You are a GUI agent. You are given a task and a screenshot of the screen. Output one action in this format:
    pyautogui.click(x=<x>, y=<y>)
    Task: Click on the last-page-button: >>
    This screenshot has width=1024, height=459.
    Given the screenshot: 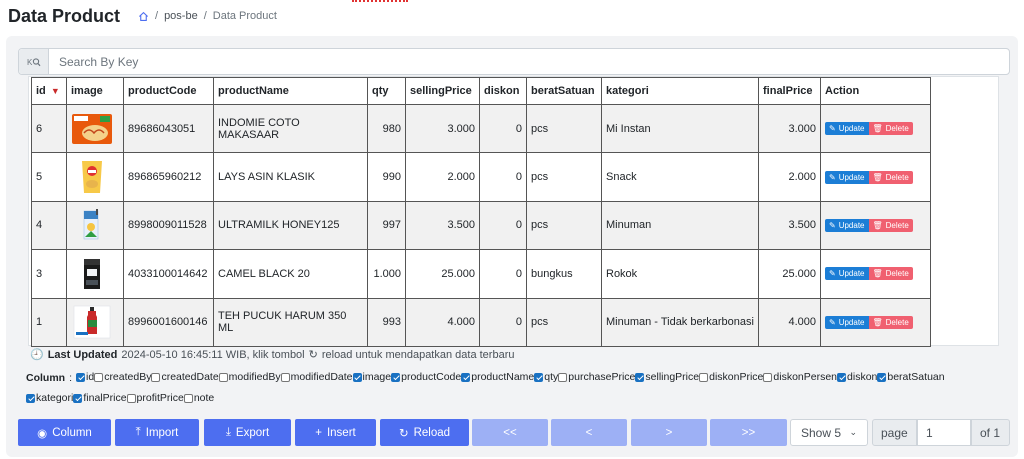 What is the action you would take?
    pyautogui.click(x=748, y=432)
    